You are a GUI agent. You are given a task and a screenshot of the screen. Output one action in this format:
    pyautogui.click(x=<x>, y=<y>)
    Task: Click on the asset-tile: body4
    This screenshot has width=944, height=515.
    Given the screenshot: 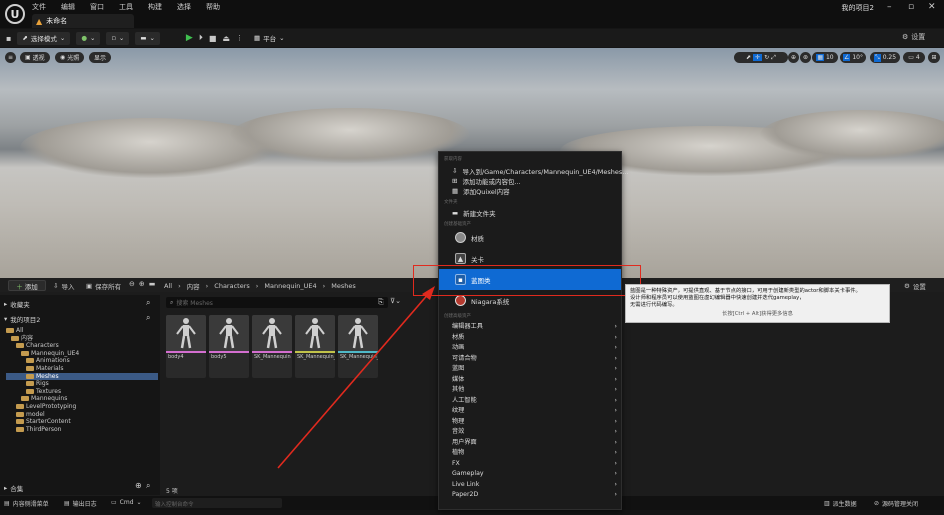 What is the action you would take?
    pyautogui.click(x=186, y=346)
    